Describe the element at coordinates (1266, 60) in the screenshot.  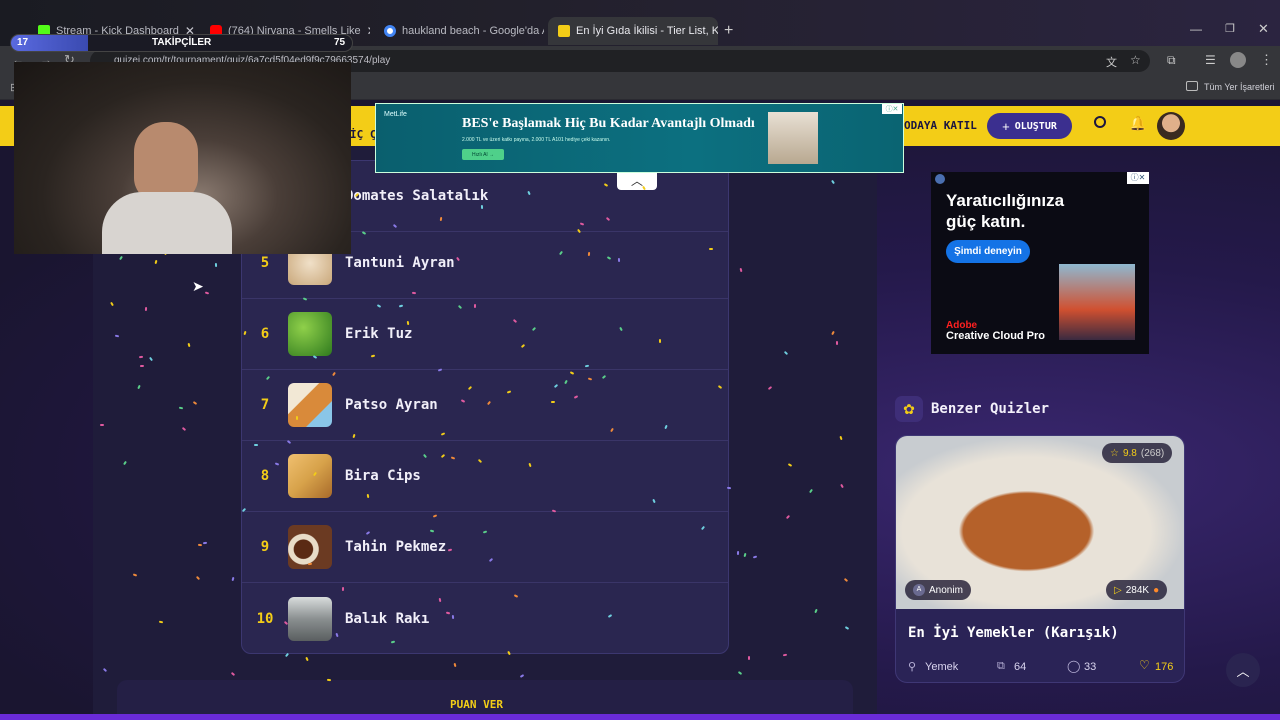
I see `menu-icon: ⋮` at that location.